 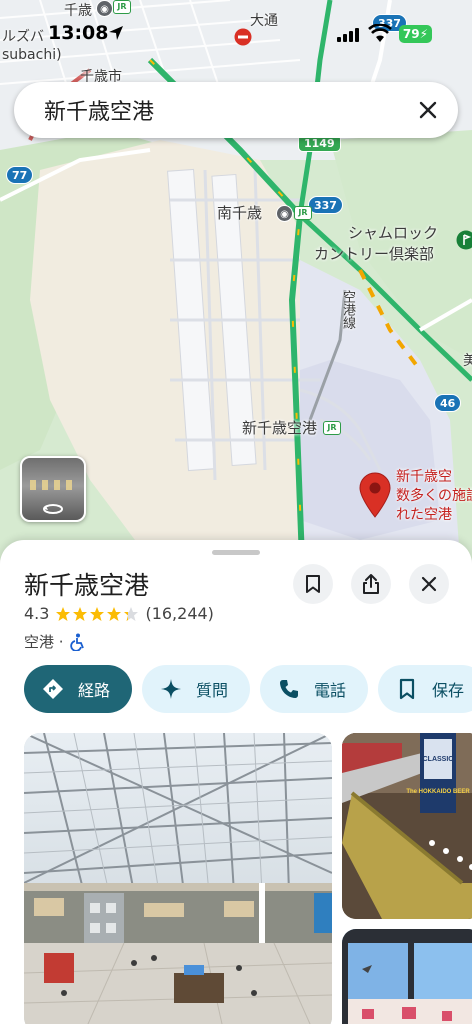 I want to click on share-button, so click(x=371, y=584).